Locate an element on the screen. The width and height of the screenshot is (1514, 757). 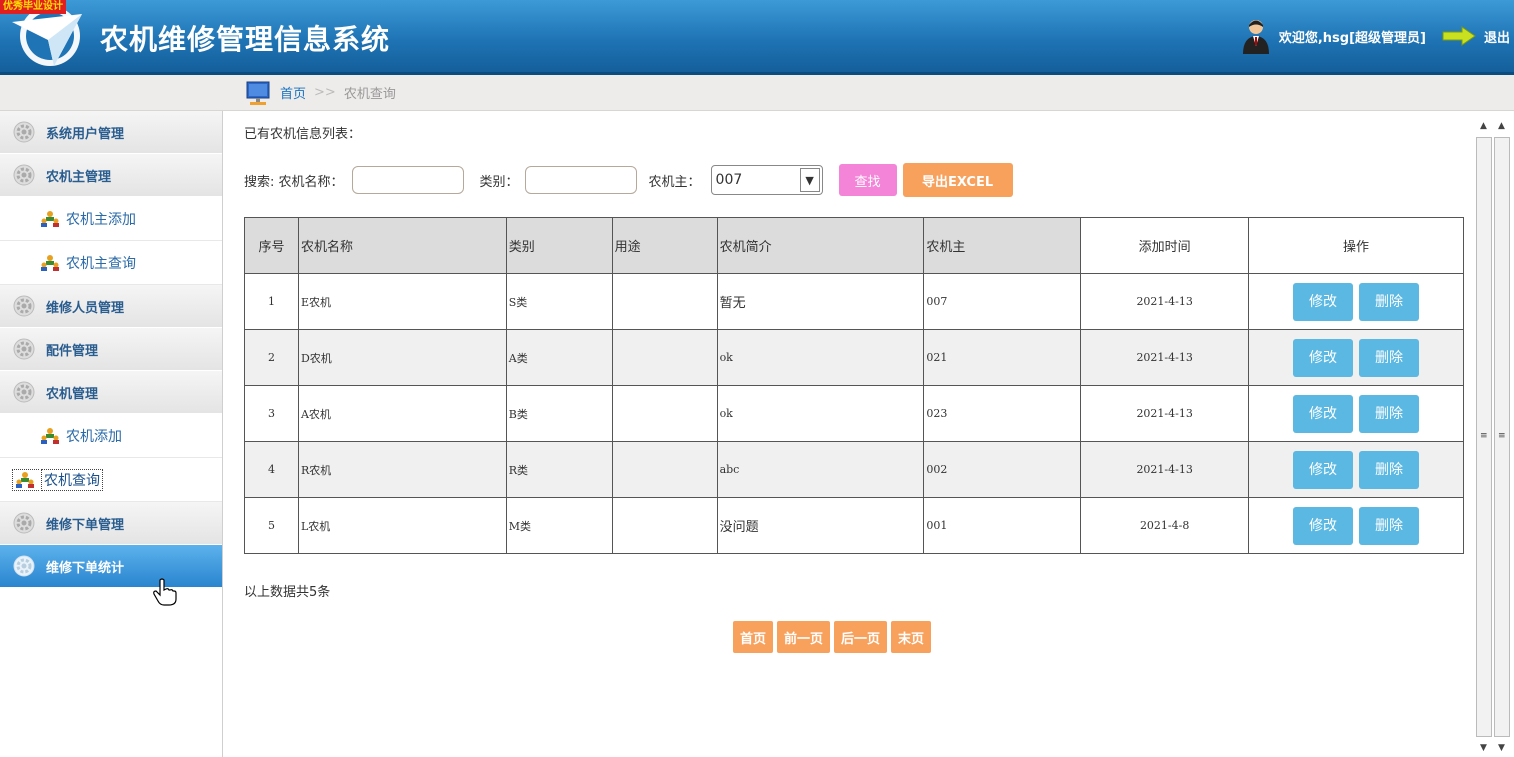
record-count: 以上数据共5条 is located at coordinates (287, 592).